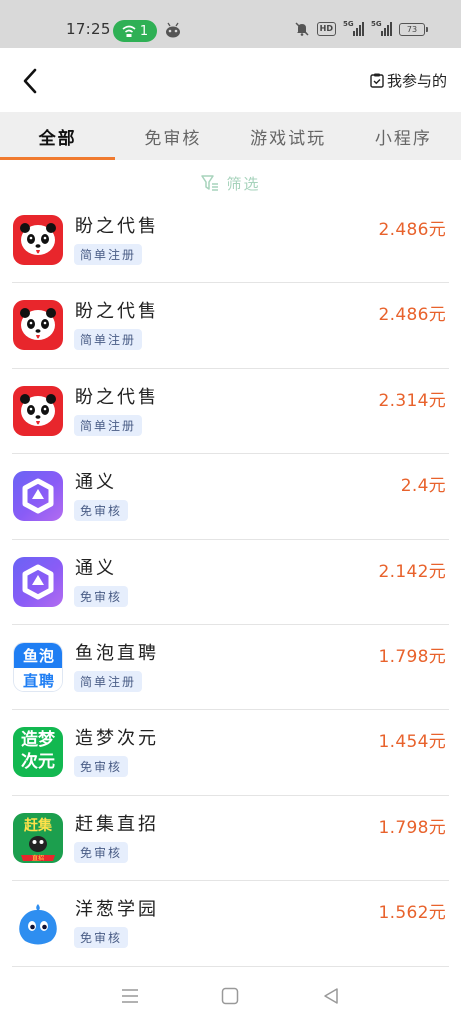 This screenshot has height=1024, width=461. Describe the element at coordinates (31, 81) in the screenshot. I see `back-arrow-icon` at that location.